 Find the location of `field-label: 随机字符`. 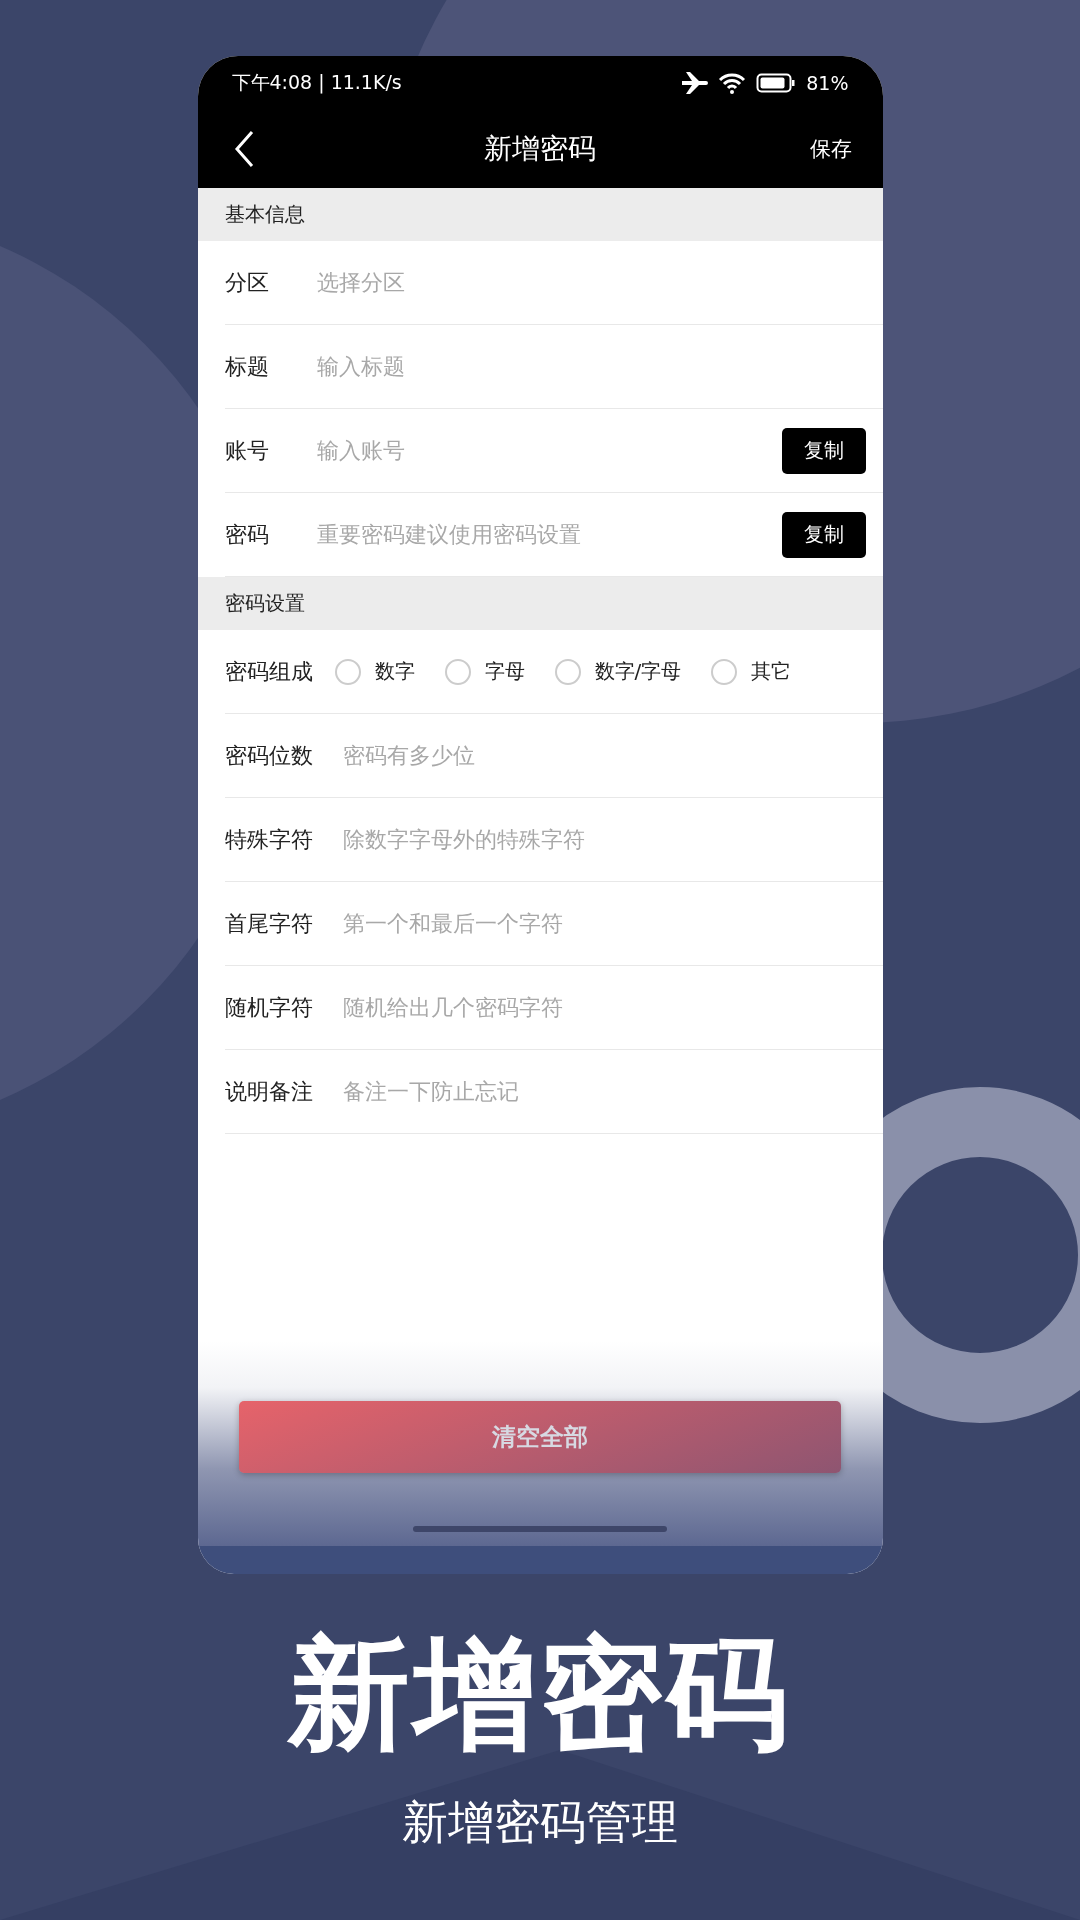

field-label: 随机字符 is located at coordinates (268, 1007).